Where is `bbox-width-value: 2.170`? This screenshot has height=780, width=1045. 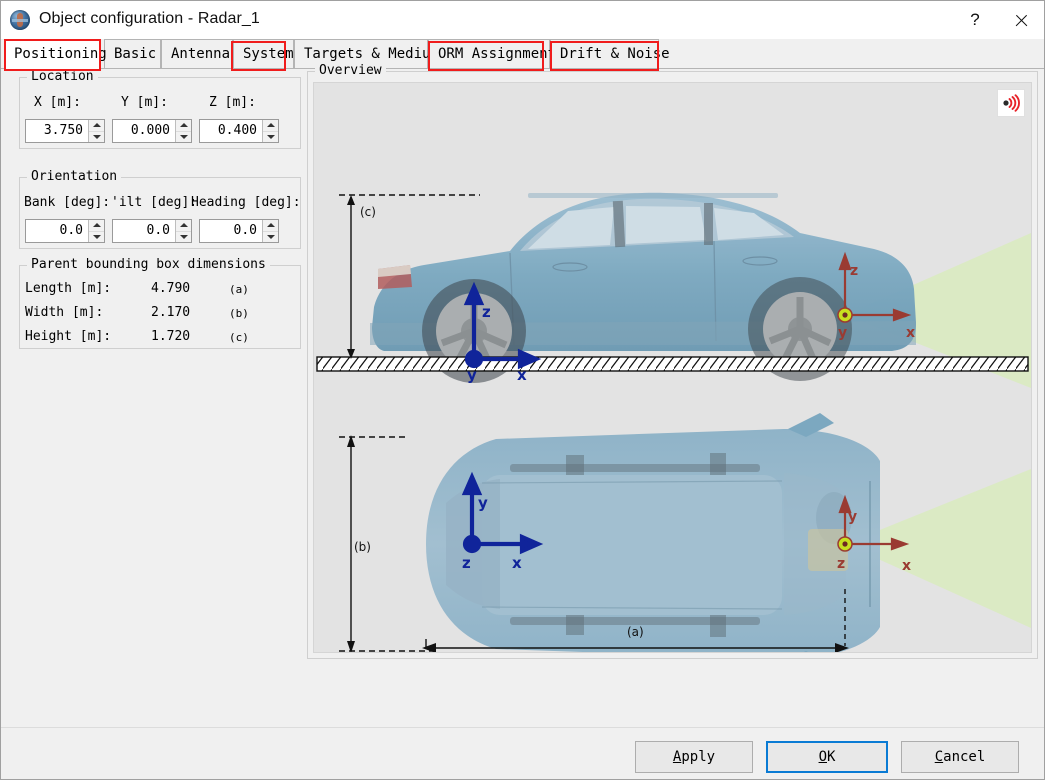 bbox-width-value: 2.170 is located at coordinates (171, 312).